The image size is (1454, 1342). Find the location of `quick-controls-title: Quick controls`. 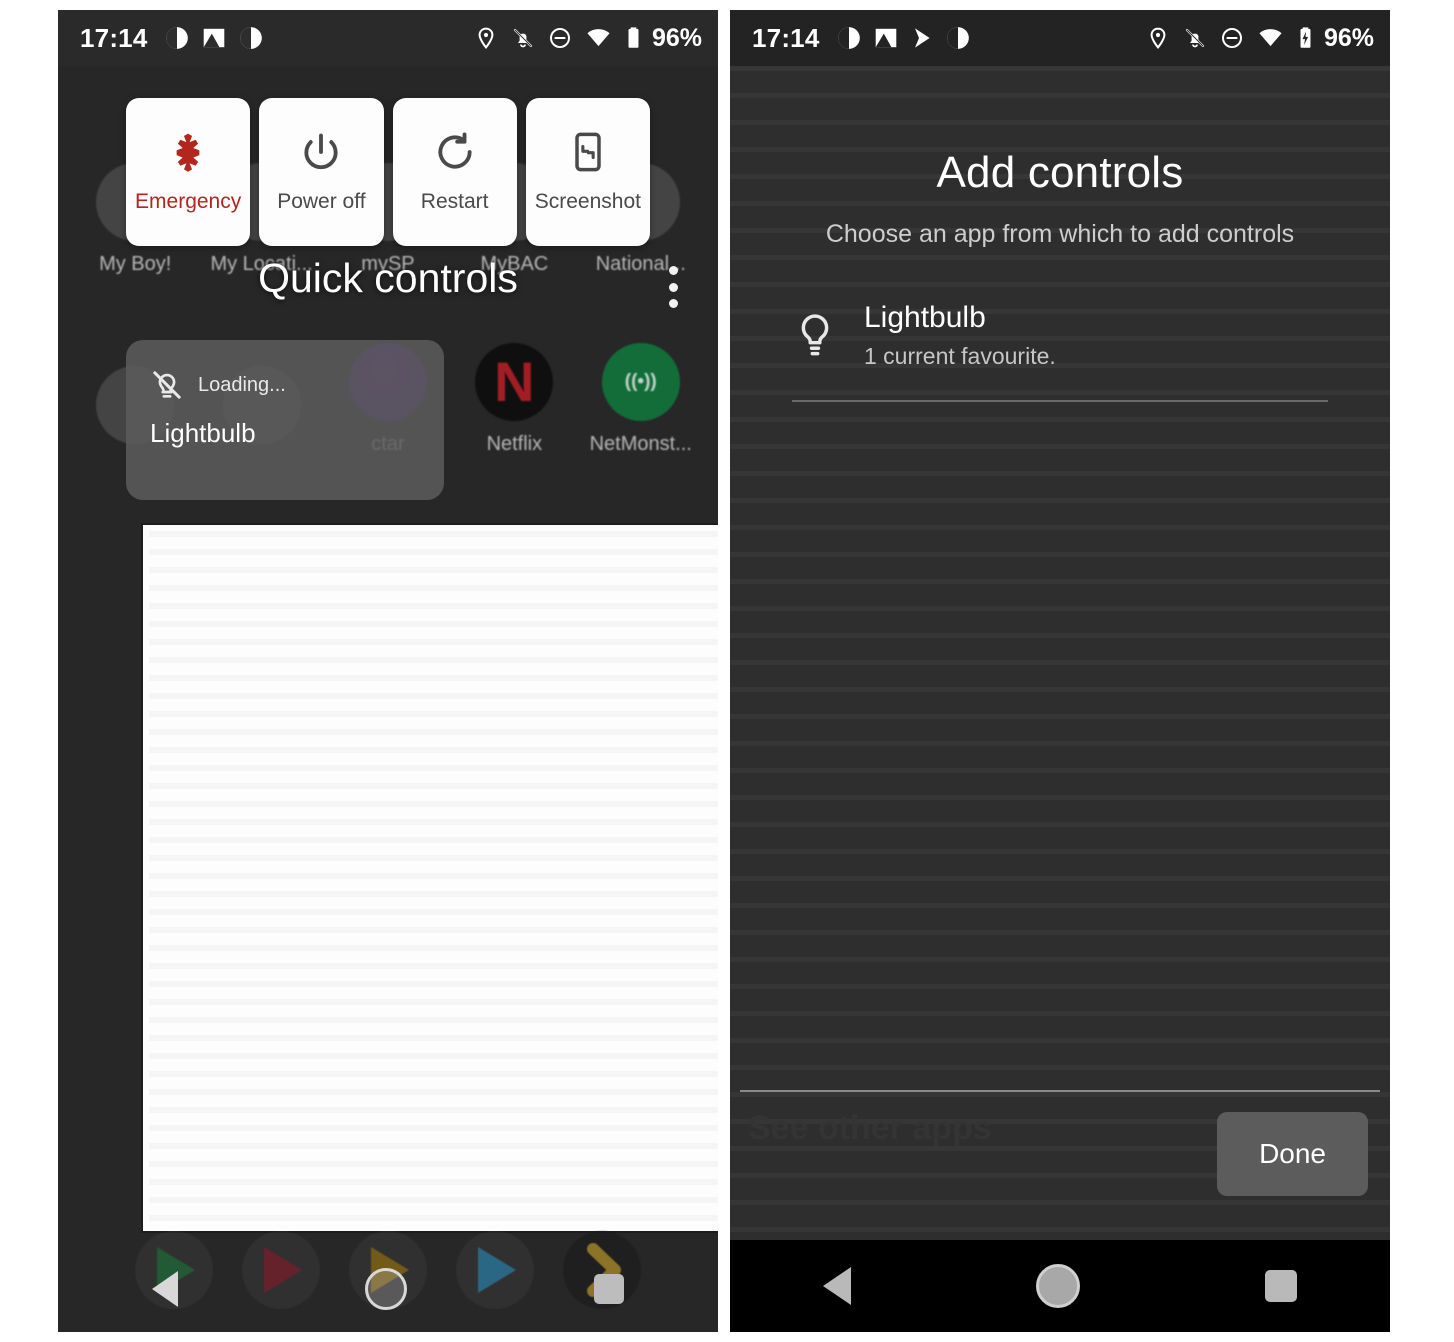

quick-controls-title: Quick controls is located at coordinates (388, 278).